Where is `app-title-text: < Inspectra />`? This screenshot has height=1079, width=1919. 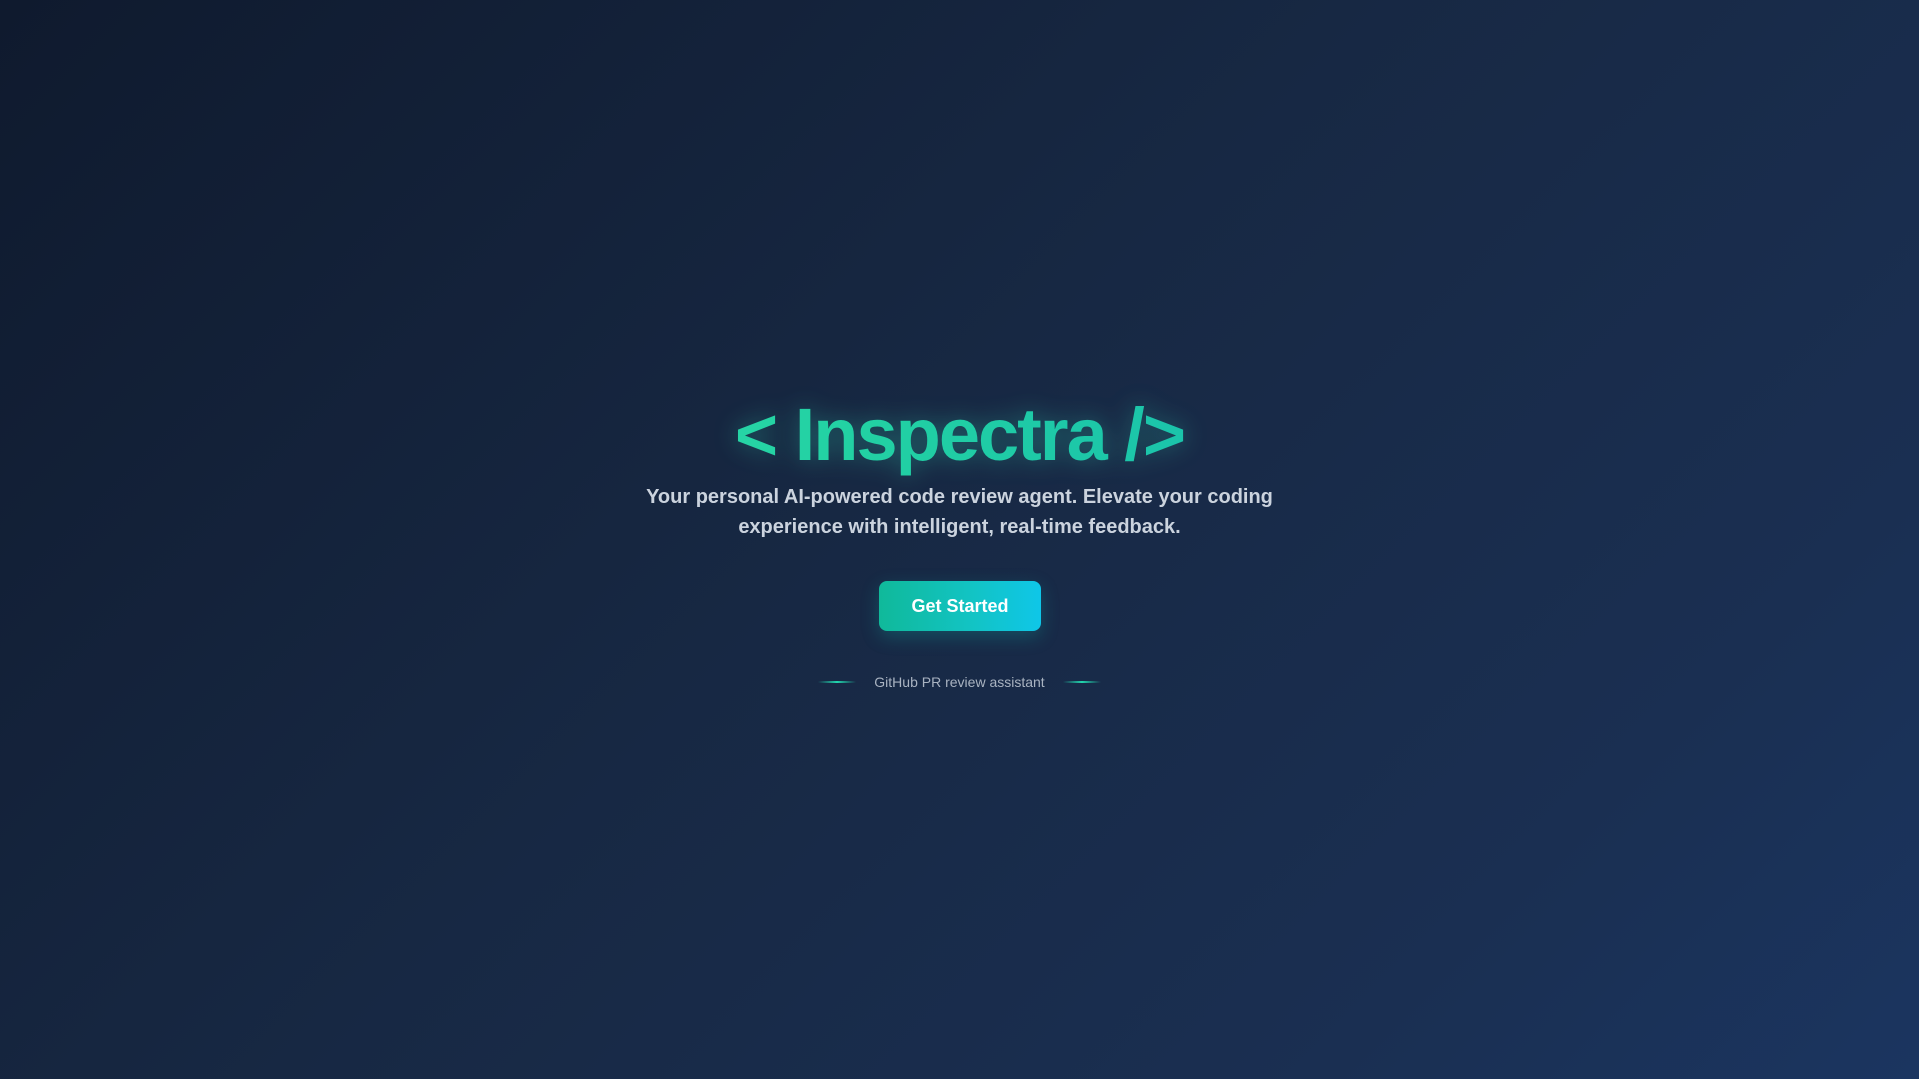 app-title-text: < Inspectra /> is located at coordinates (959, 434).